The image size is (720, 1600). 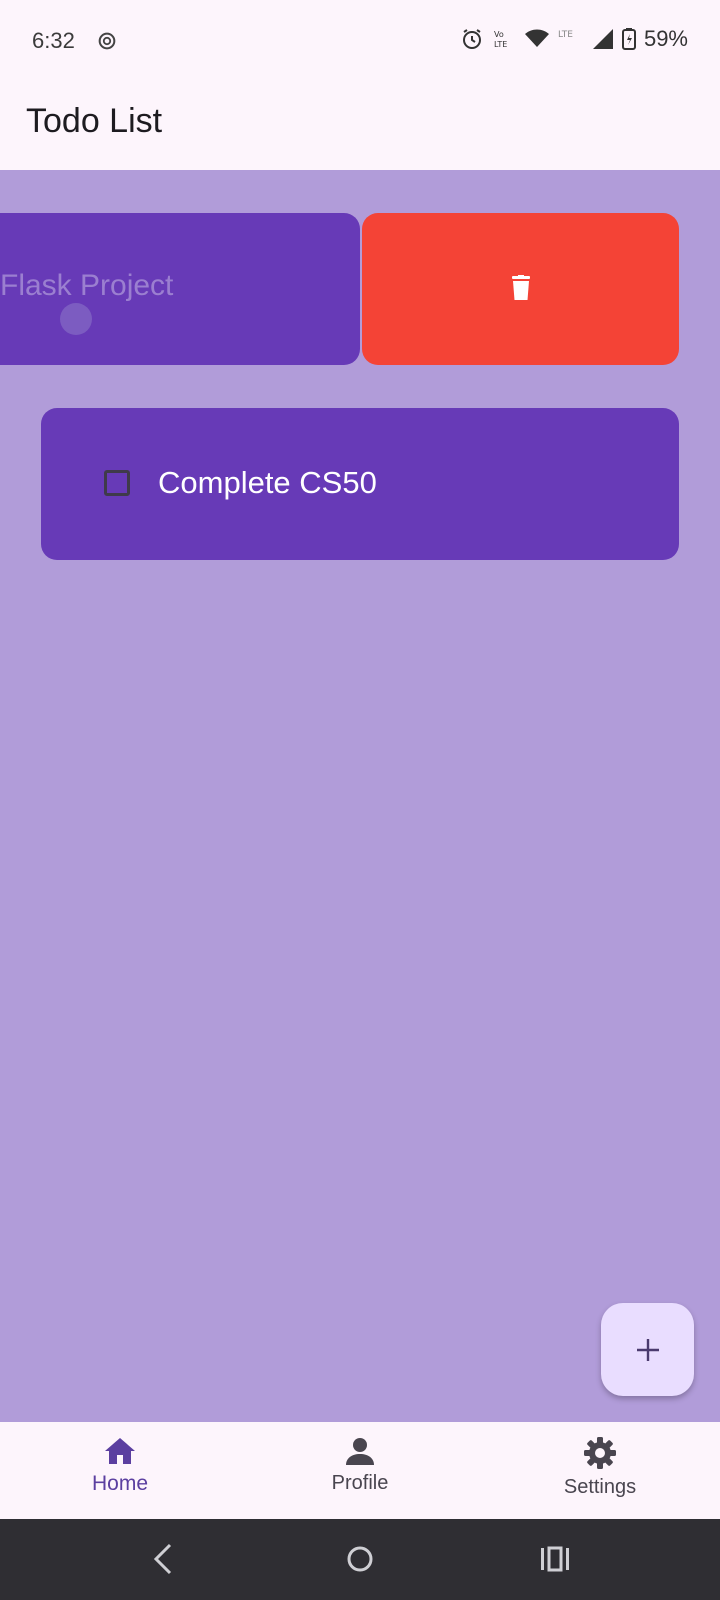 I want to click on nav-label-home: Home, so click(x=120, y=1483).